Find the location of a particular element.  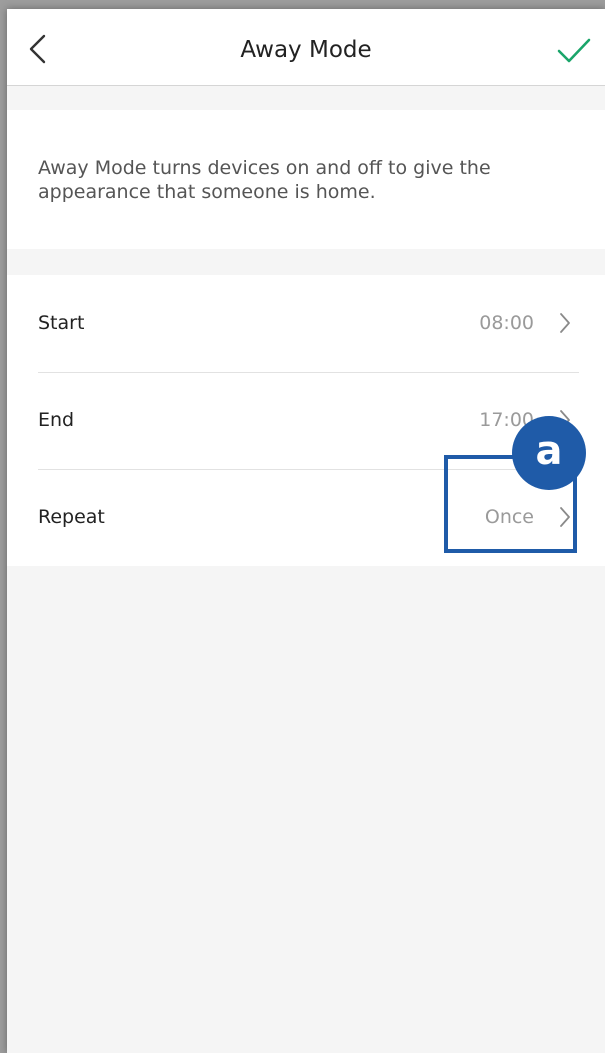

start-time-row: Start 08:00 is located at coordinates (306, 323).